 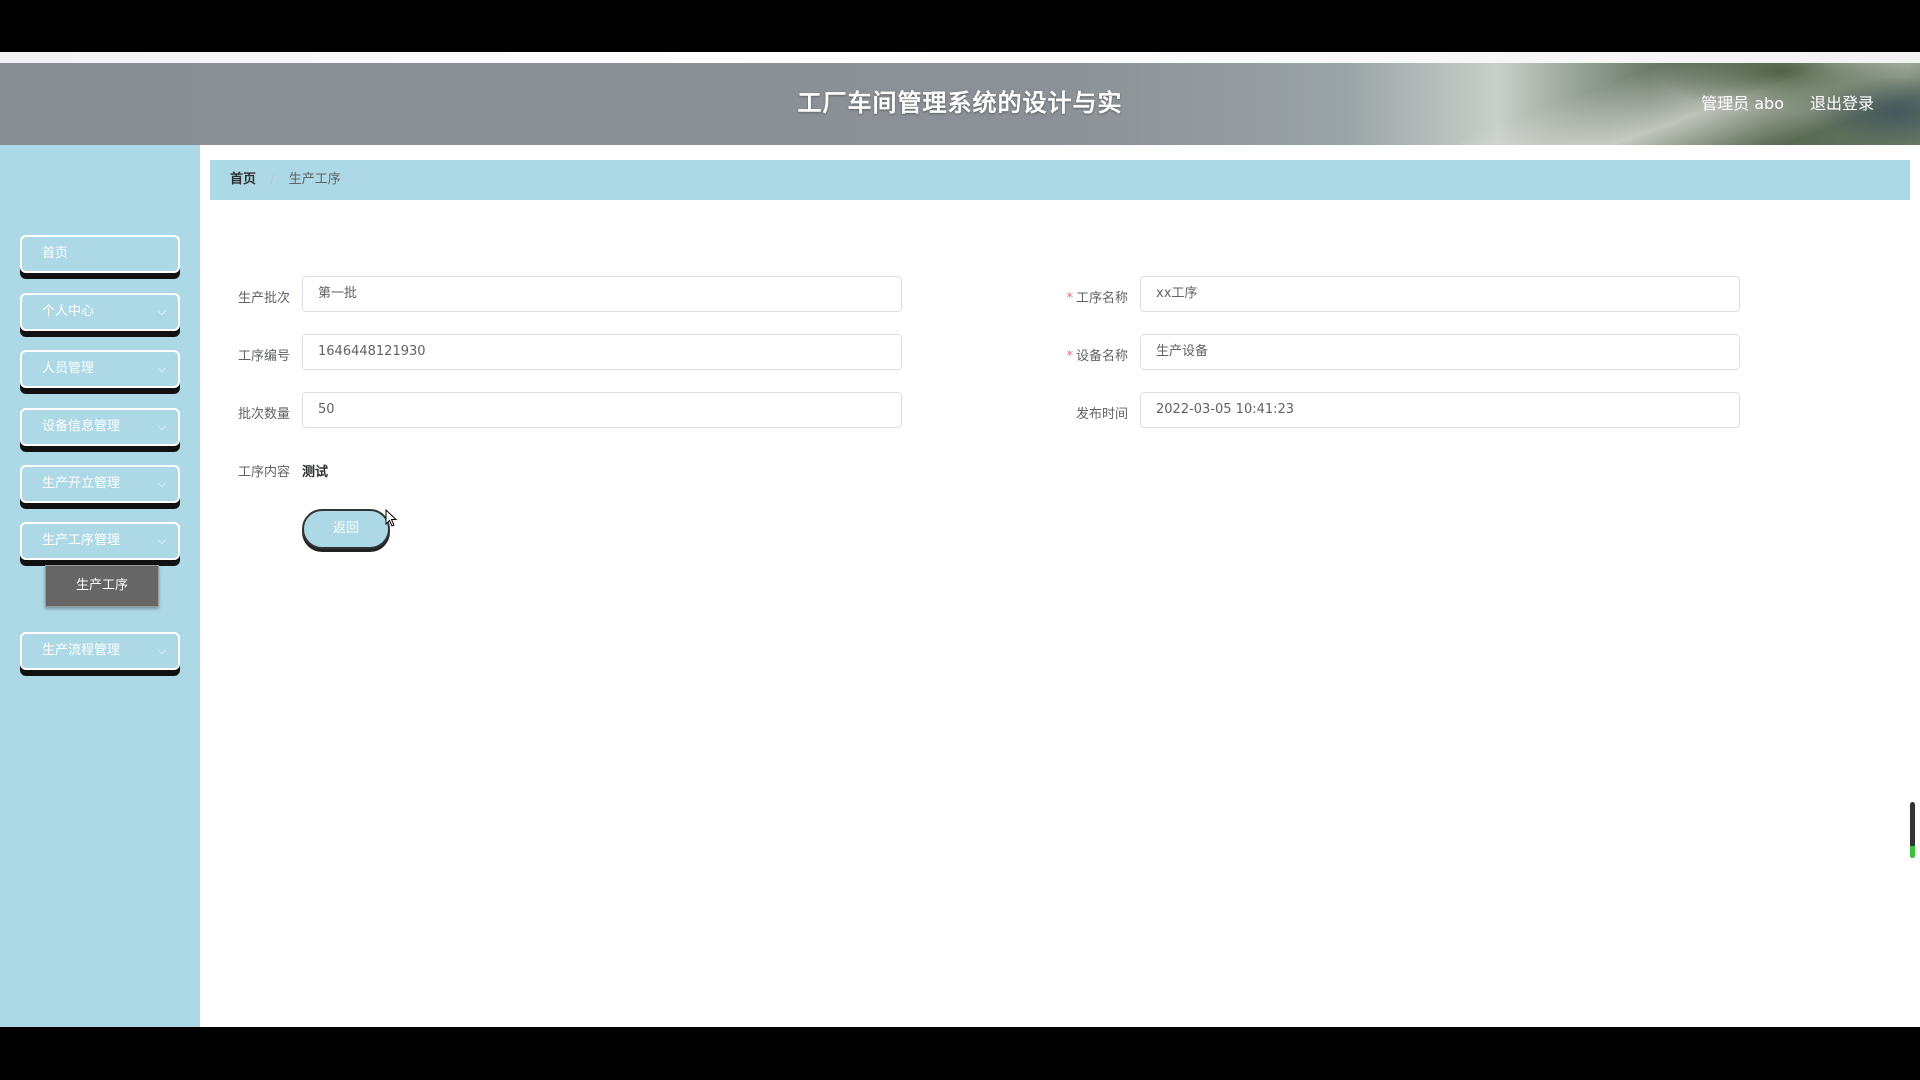 What do you see at coordinates (346, 529) in the screenshot?
I see `back-button: 返回` at bounding box center [346, 529].